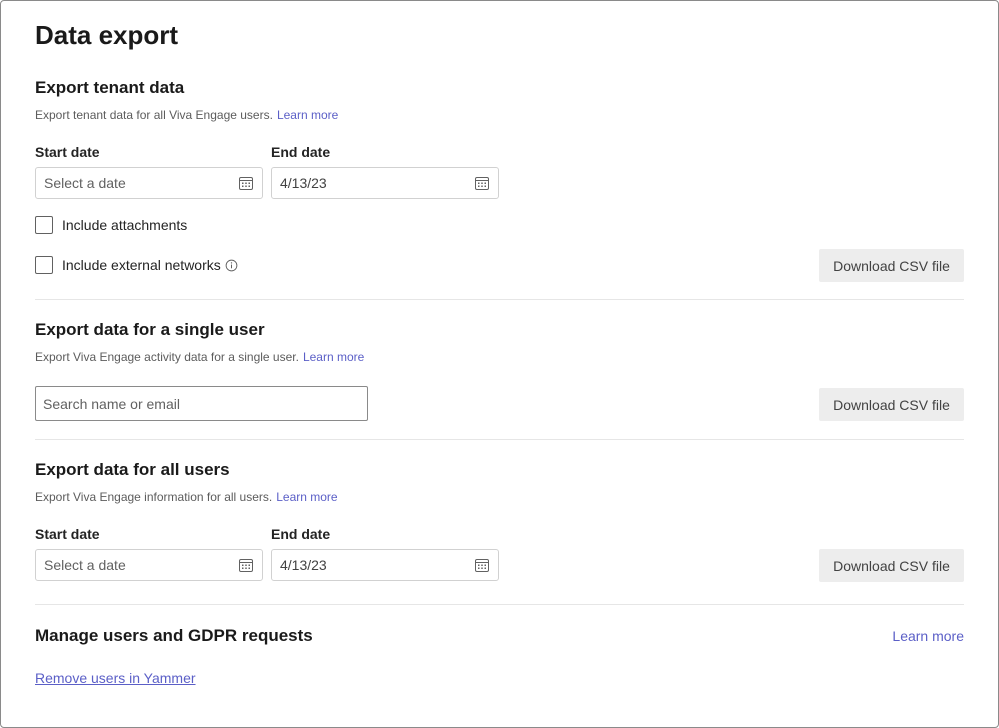 The height and width of the screenshot is (728, 999). I want to click on single-user-learn-more-link: Learn more, so click(333, 357).